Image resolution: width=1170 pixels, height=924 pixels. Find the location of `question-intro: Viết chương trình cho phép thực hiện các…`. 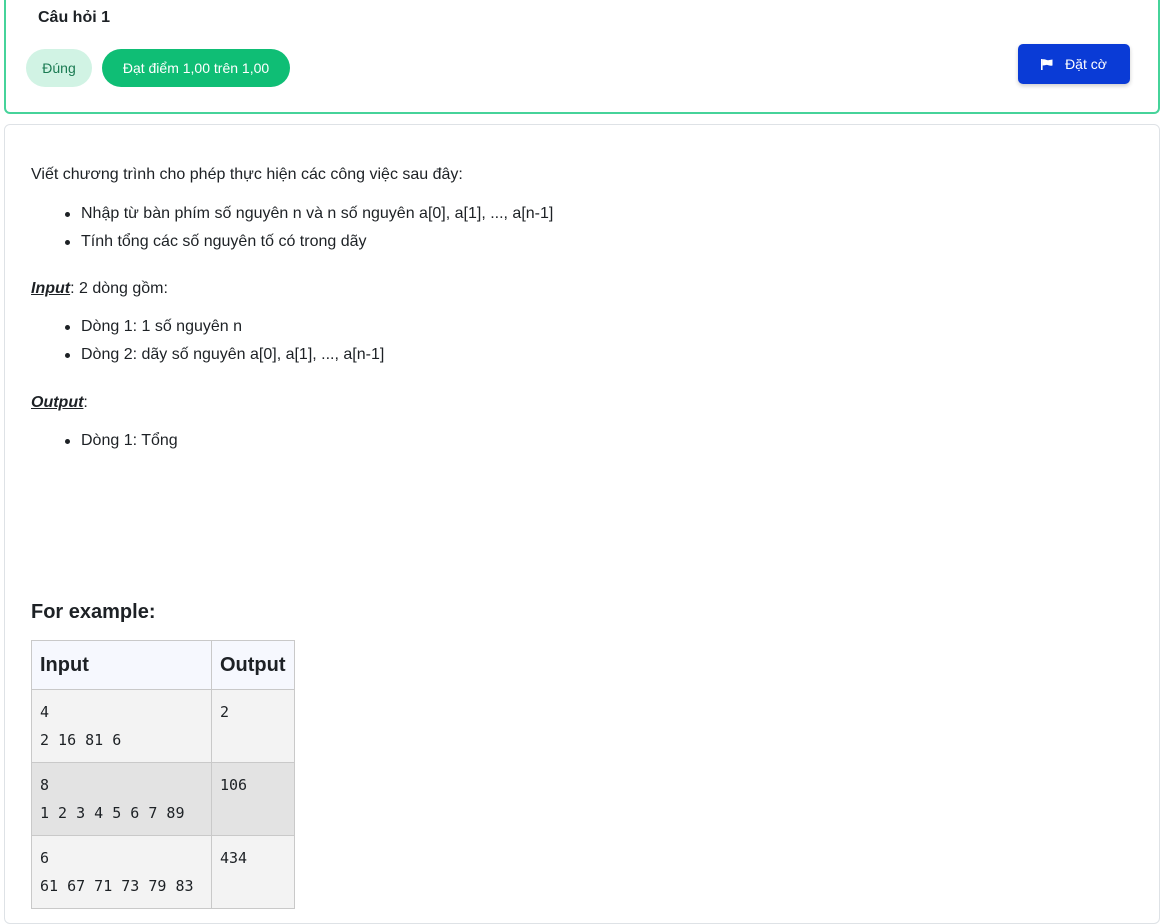

question-intro: Viết chương trình cho phép thực hiện các… is located at coordinates (247, 174).